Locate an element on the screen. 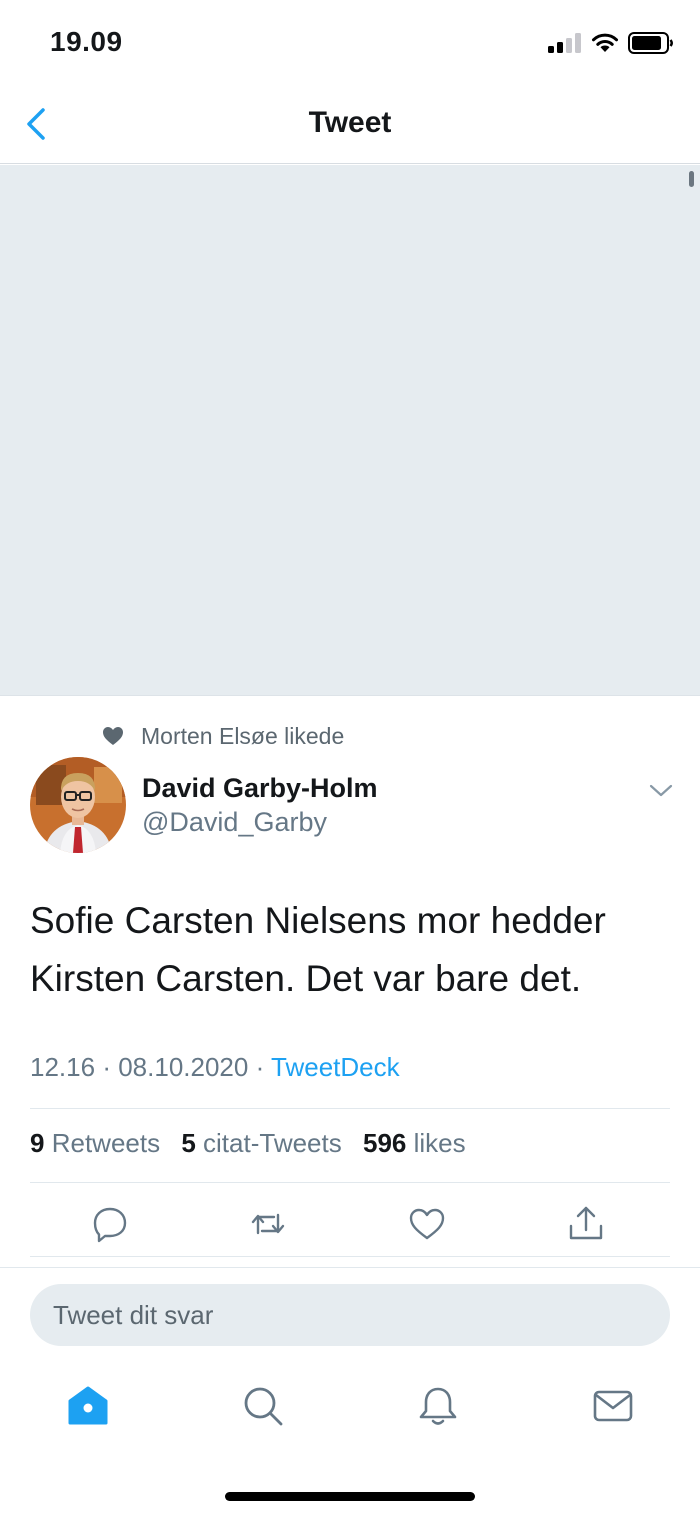 This screenshot has height=1516, width=700. tweet-meta: 12.16 · 08.10.2020 · TweetDeck is located at coordinates (215, 1067).